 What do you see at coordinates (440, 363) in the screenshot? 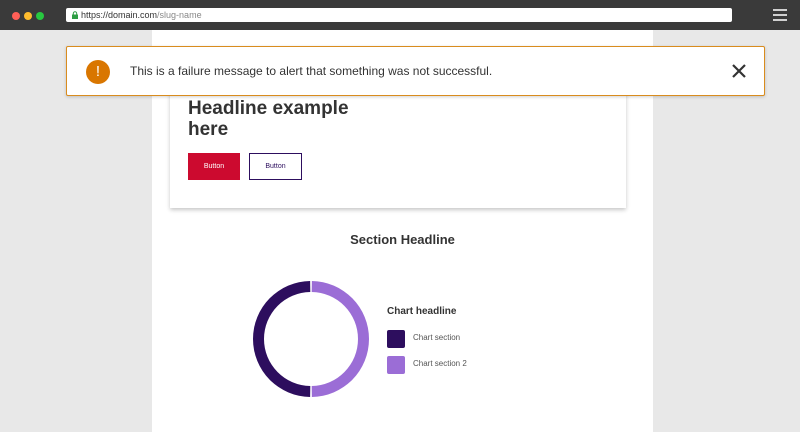
I see `legend-label: Chart section 2` at bounding box center [440, 363].